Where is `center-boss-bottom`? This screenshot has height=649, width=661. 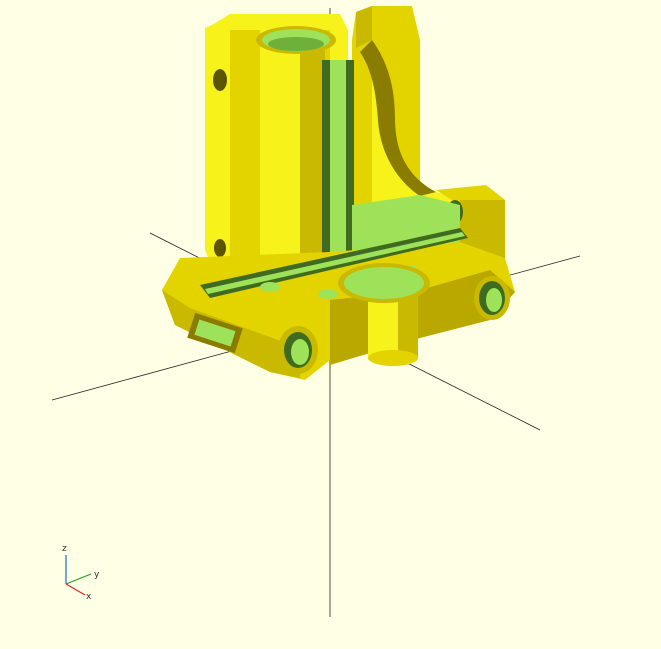 center-boss-bottom is located at coordinates (393, 358).